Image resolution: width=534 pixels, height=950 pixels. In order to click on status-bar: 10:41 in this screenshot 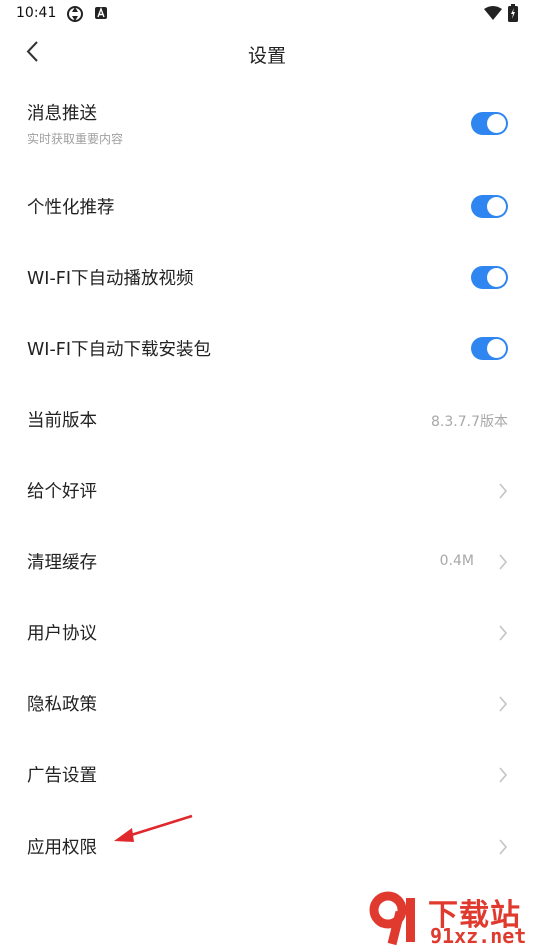, I will do `click(267, 14)`.